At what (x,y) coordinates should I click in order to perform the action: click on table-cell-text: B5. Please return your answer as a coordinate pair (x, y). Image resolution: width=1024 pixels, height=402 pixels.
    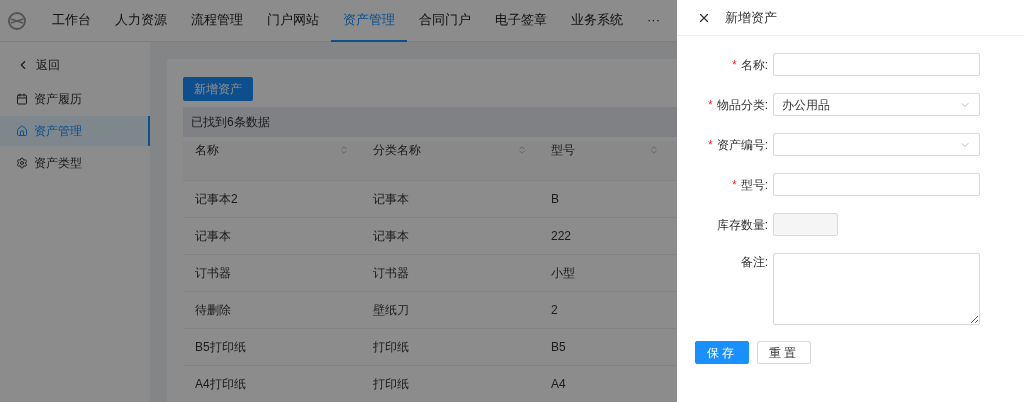
    Looking at the image, I should click on (558, 347).